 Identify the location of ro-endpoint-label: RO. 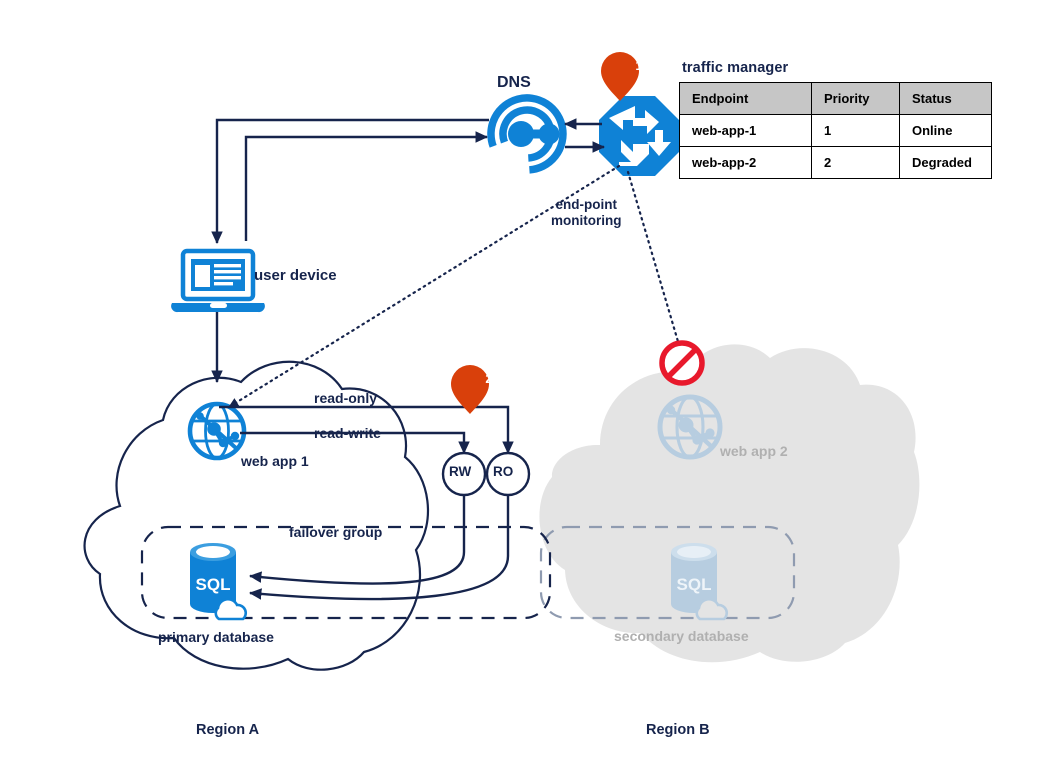
(503, 471).